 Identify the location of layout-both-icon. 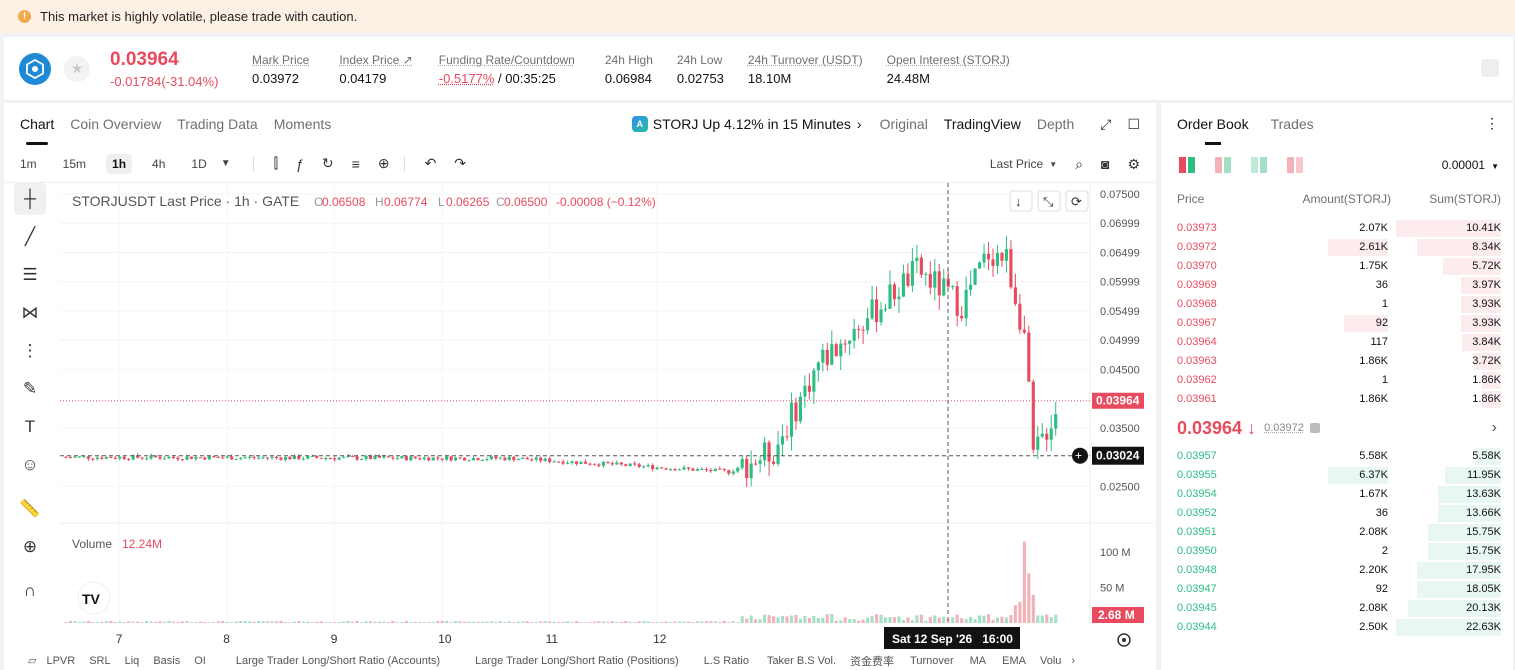
(1187, 165).